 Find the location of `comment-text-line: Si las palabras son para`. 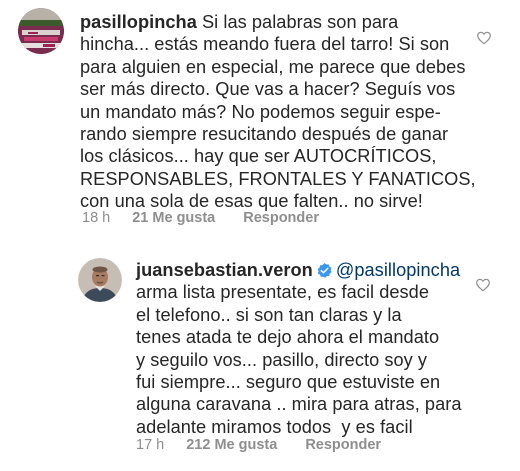

comment-text-line: Si las palabras son para is located at coordinates (300, 22).